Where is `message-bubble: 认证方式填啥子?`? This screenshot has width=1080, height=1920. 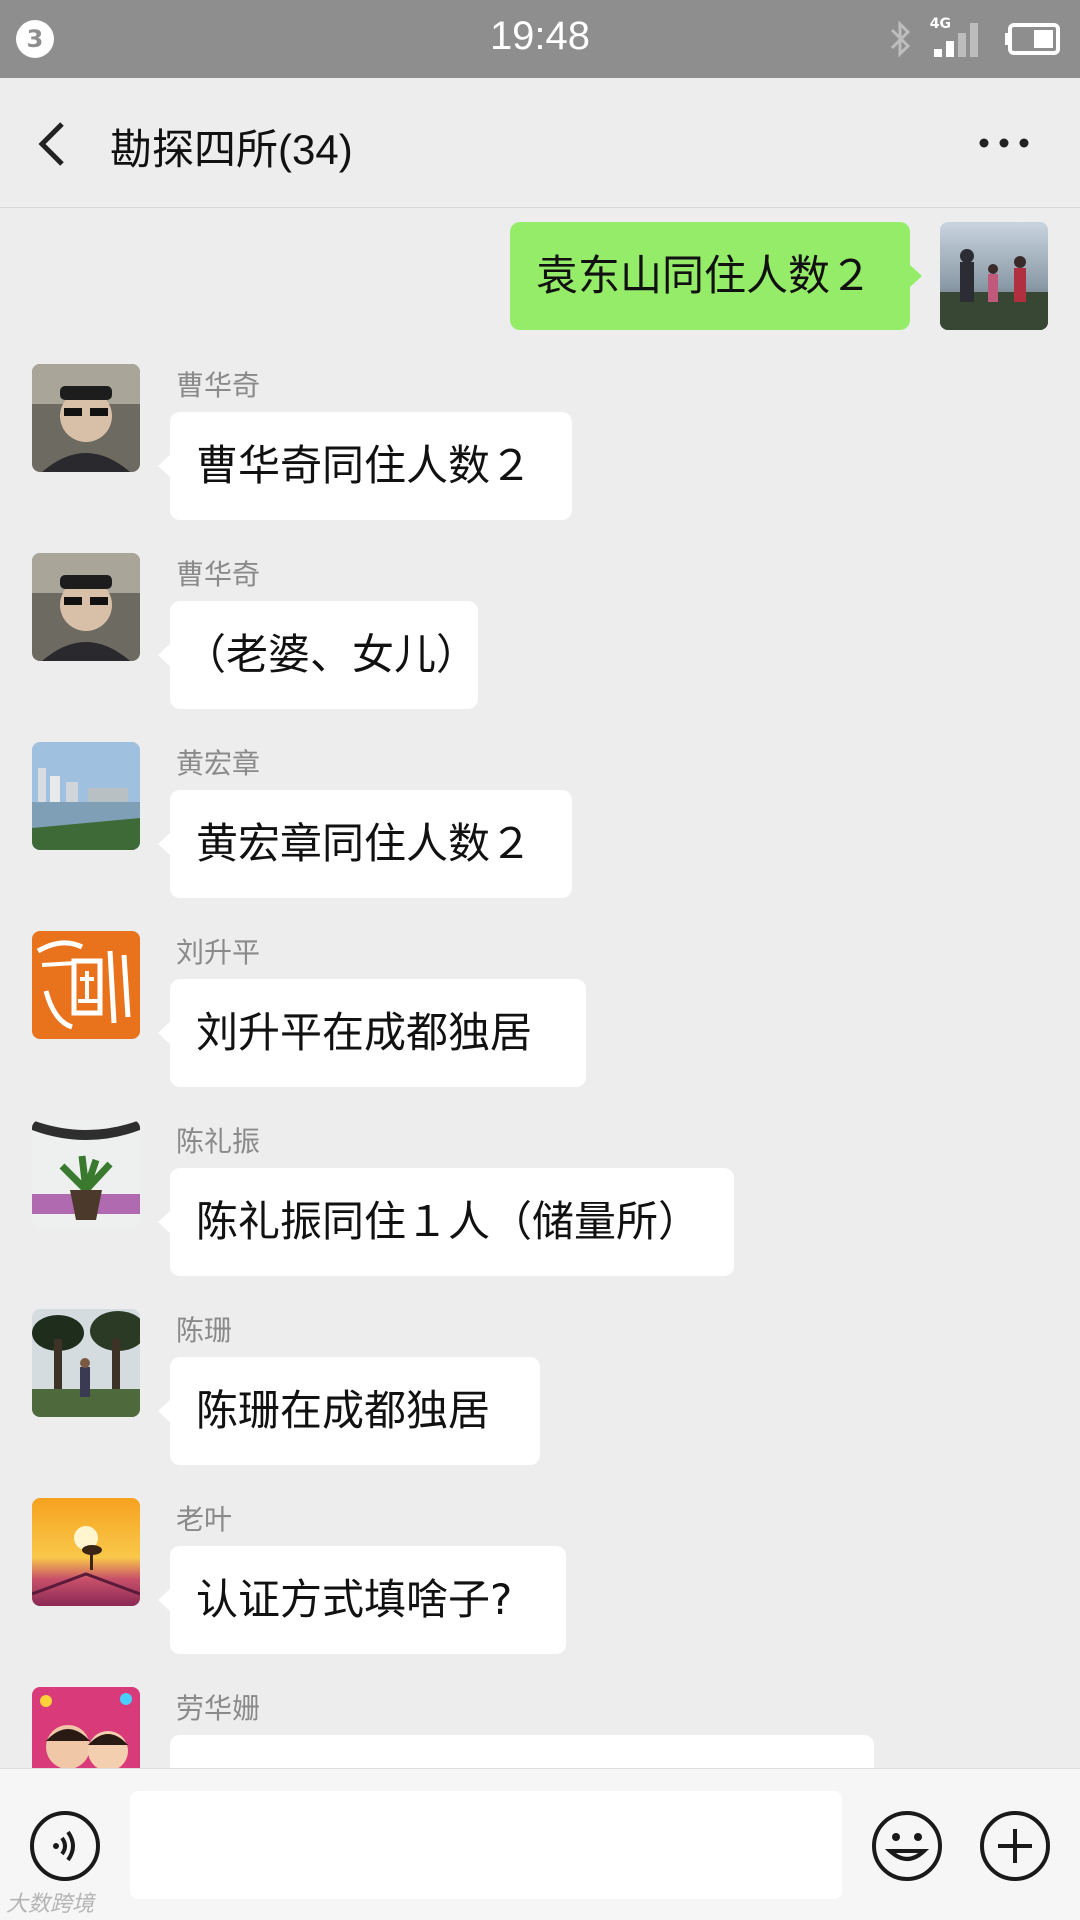 message-bubble: 认证方式填啥子? is located at coordinates (362, 1600).